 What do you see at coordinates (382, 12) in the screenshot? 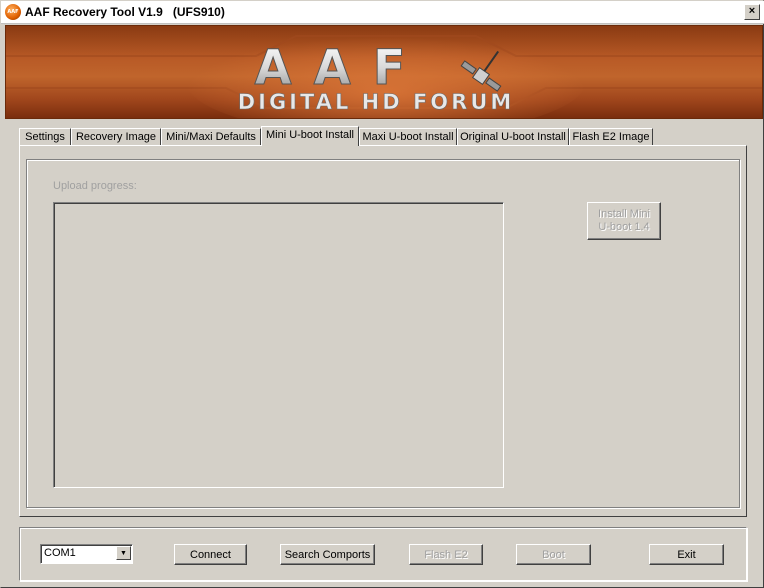
I see `title-bar: AAF AAF Recovery Tool V1.9 (UFS910) ×` at bounding box center [382, 12].